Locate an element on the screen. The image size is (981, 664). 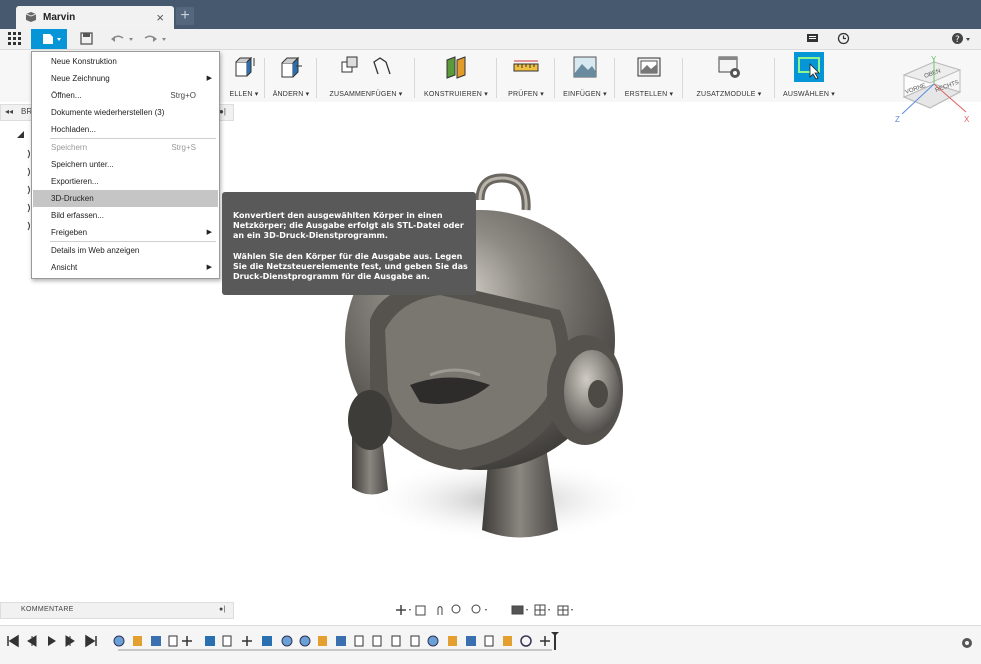
menu-item-recover-documents: Dokumente wiederherstellen (3) is located at coordinates (125, 112).